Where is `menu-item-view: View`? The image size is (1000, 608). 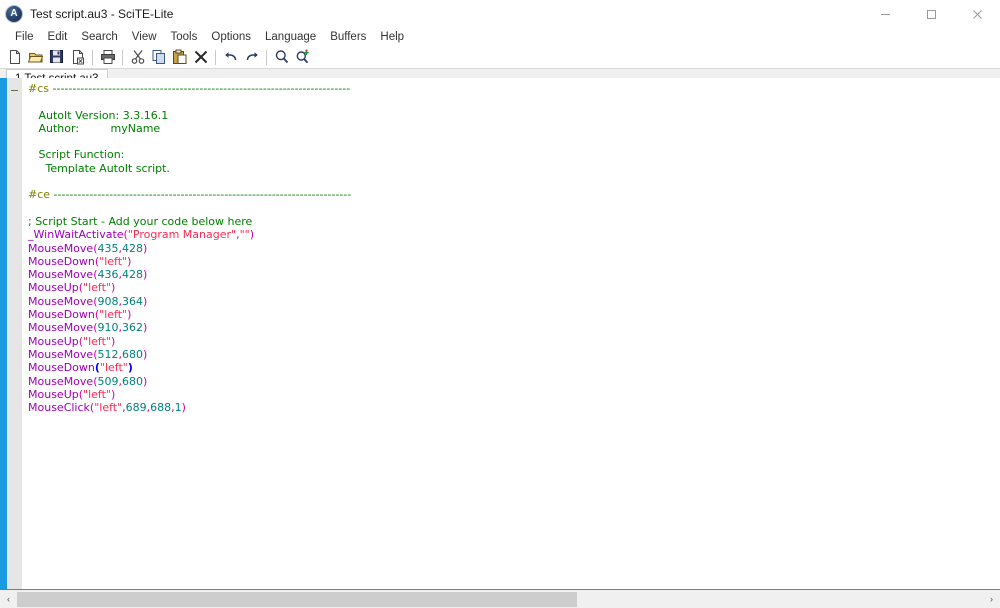 menu-item-view: View is located at coordinates (144, 37).